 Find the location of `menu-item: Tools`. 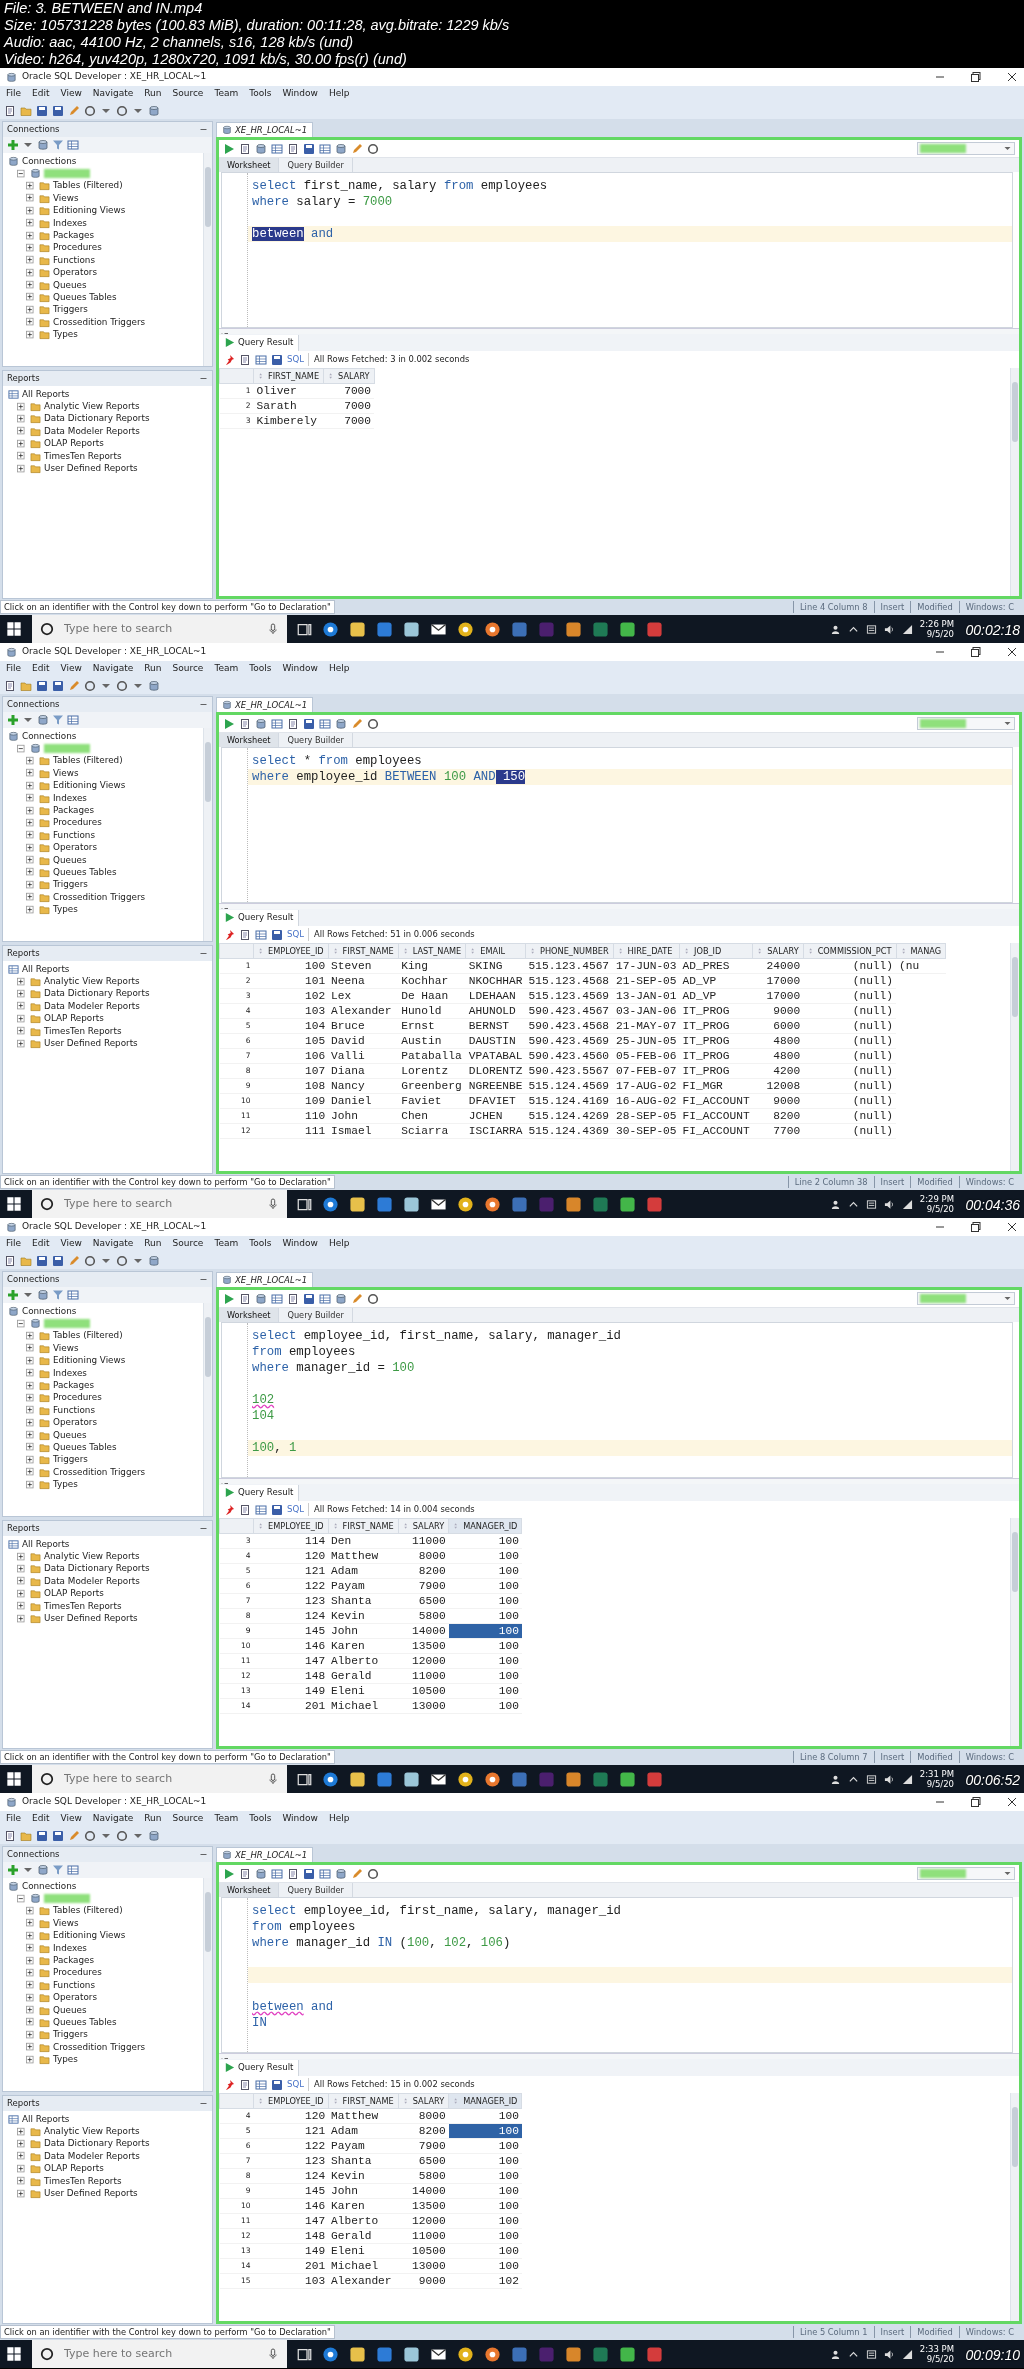

menu-item: Tools is located at coordinates (260, 94).